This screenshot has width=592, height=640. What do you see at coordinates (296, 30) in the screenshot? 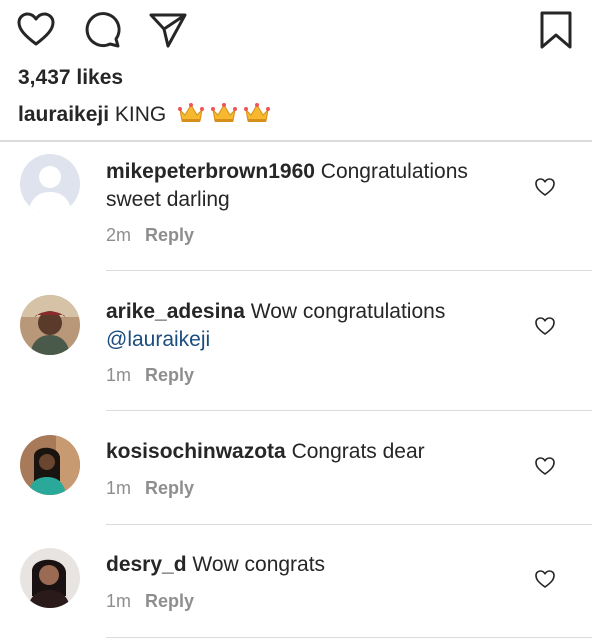
I see `post-action-bar` at bounding box center [296, 30].